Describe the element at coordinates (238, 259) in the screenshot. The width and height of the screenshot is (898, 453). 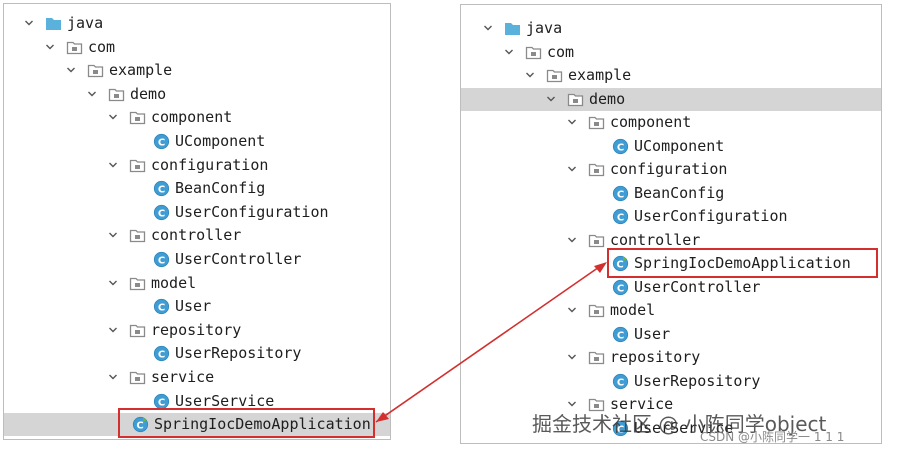
I see `tree-node-label: UserController` at that location.